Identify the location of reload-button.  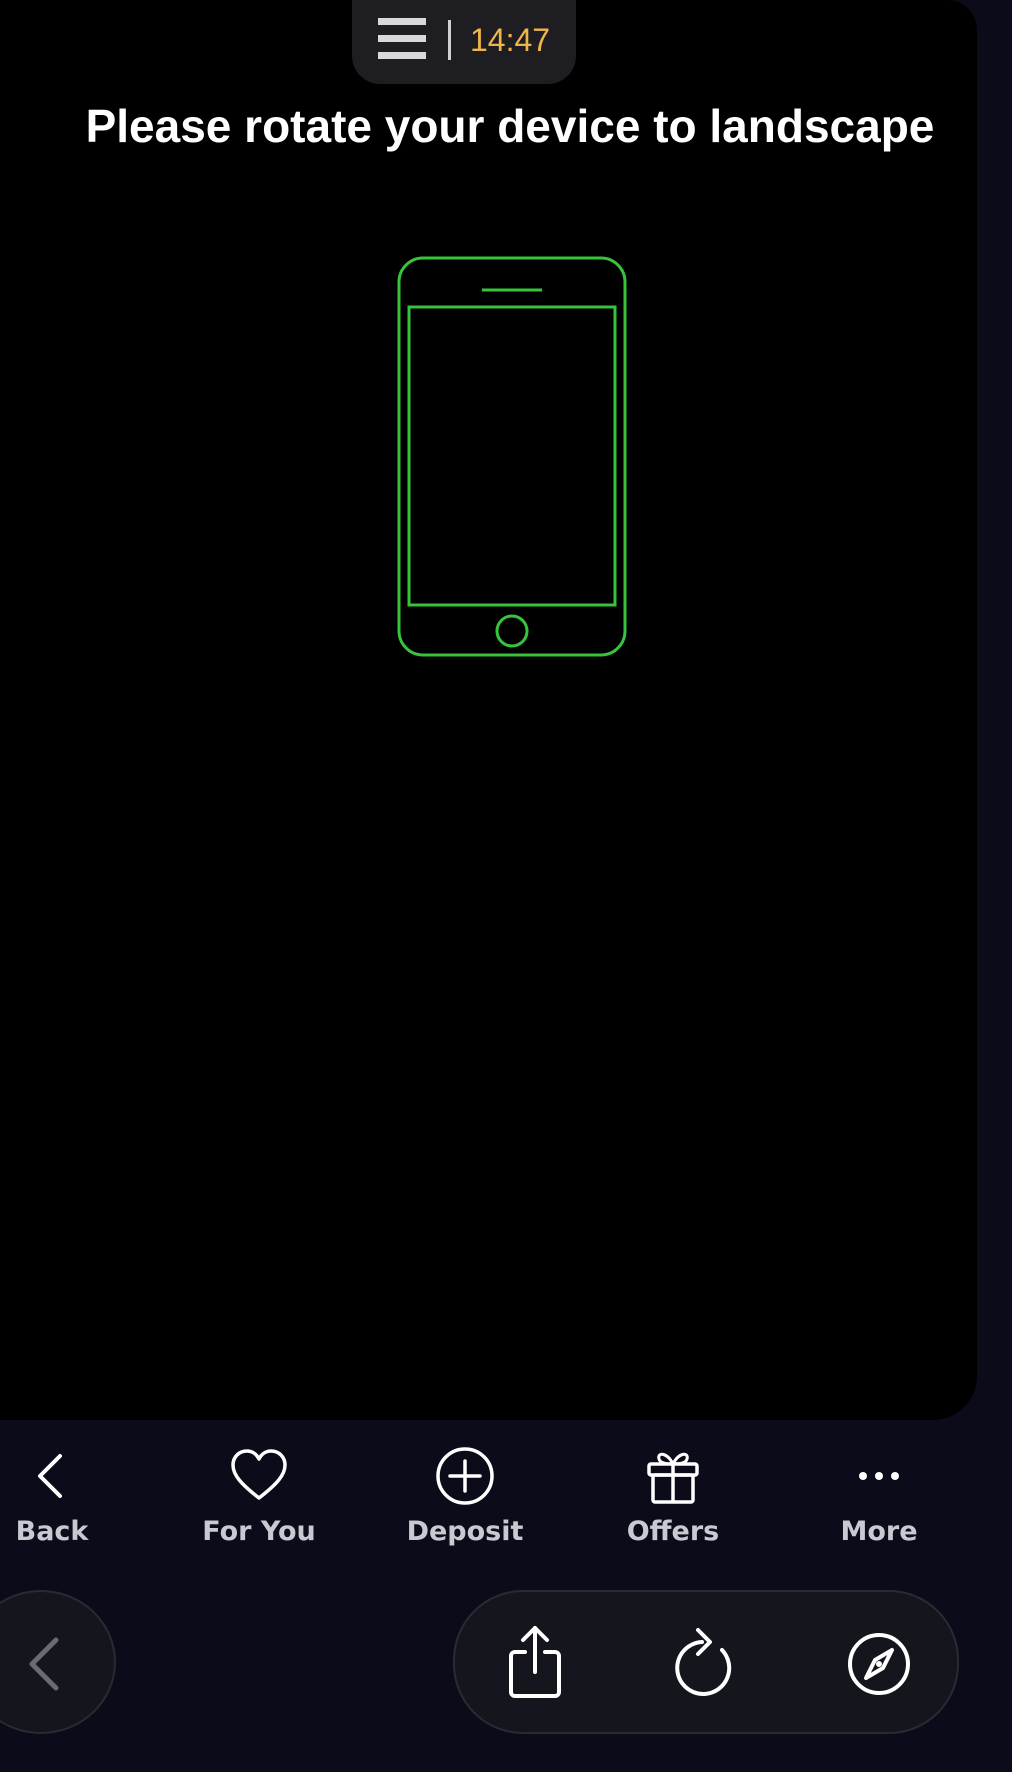
(707, 1662).